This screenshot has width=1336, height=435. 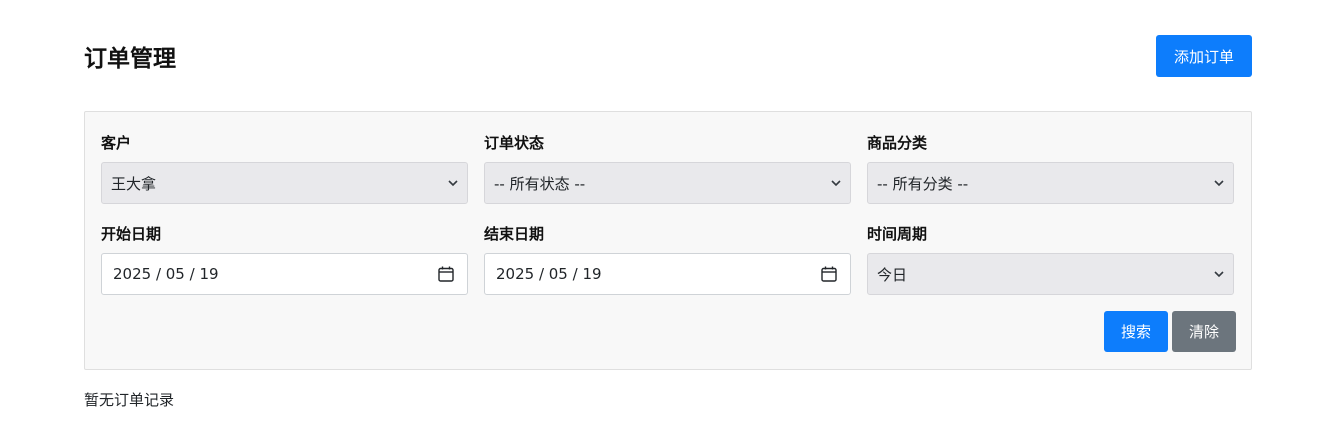 What do you see at coordinates (284, 274) in the screenshot?
I see `start-date-input: 2025 / 05 / 19` at bounding box center [284, 274].